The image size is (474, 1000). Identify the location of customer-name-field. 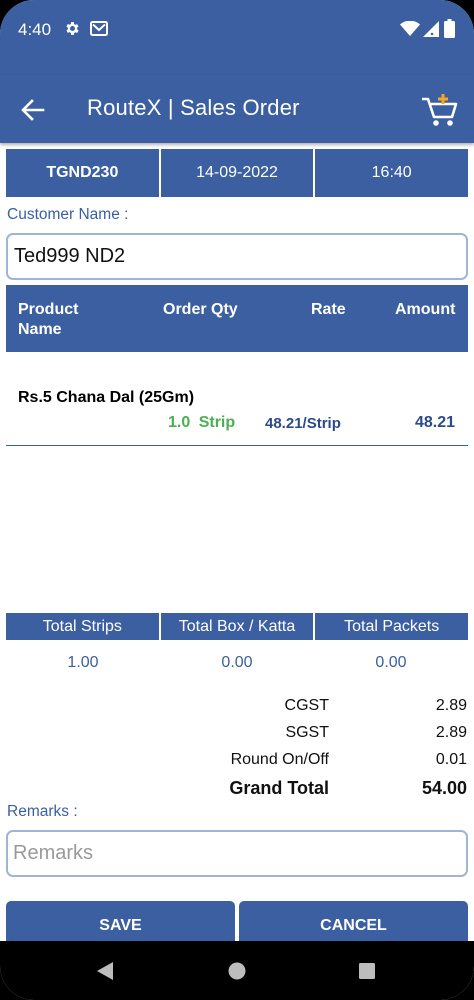
(237, 256).